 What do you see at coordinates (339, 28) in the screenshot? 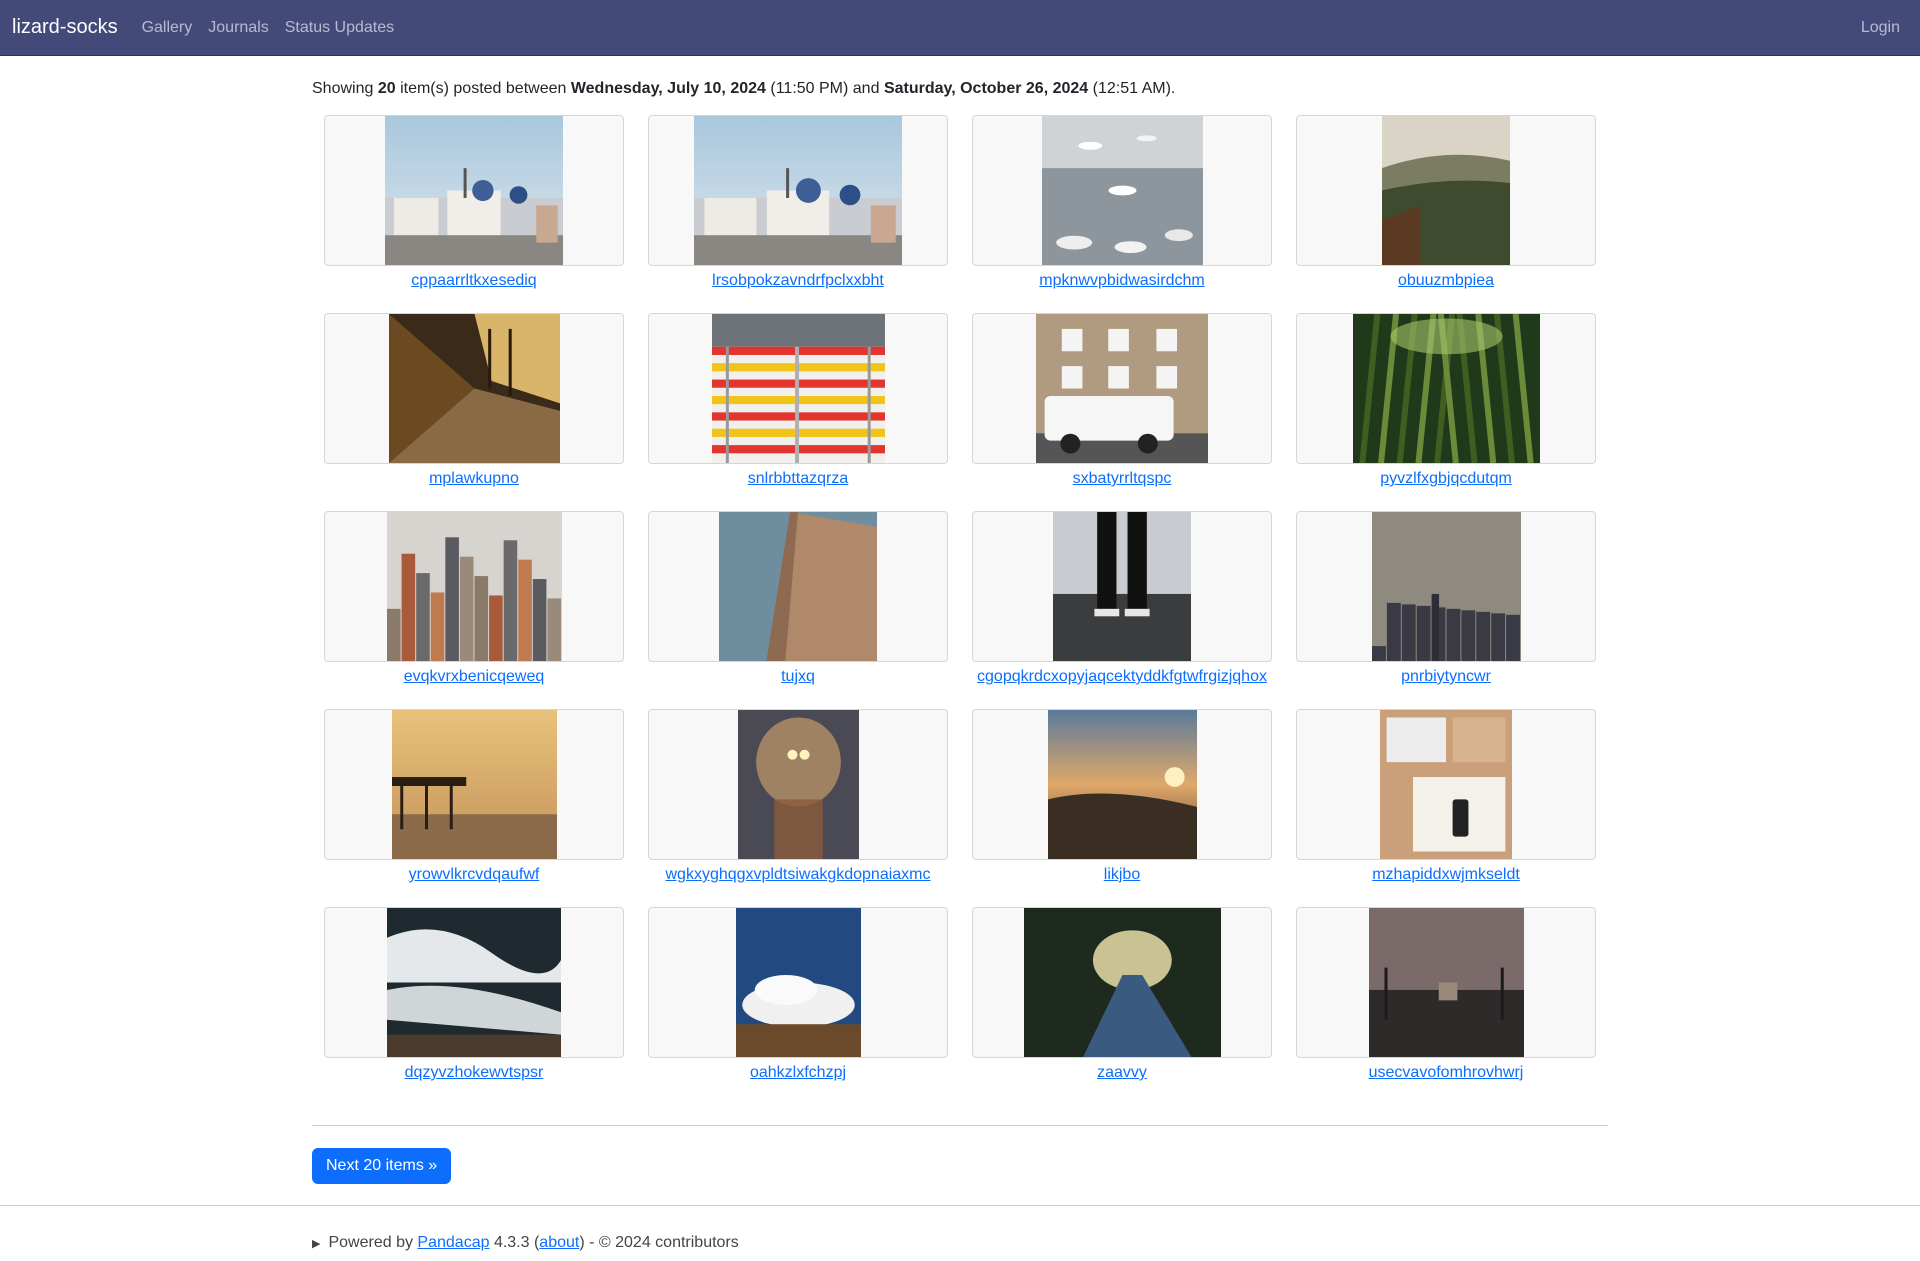
I see `nav-status-updates-link: Status Updates` at bounding box center [339, 28].